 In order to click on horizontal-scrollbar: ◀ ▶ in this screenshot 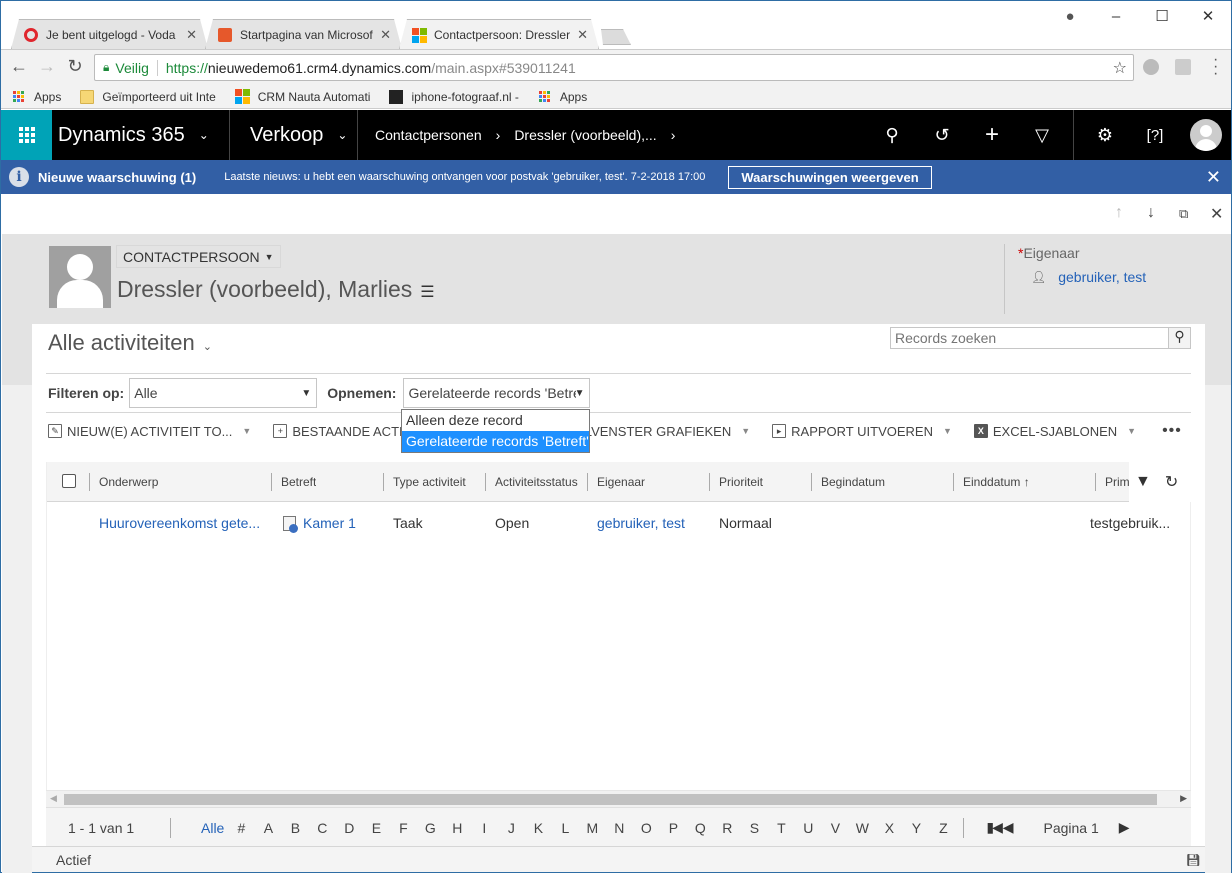, I will do `click(618, 798)`.